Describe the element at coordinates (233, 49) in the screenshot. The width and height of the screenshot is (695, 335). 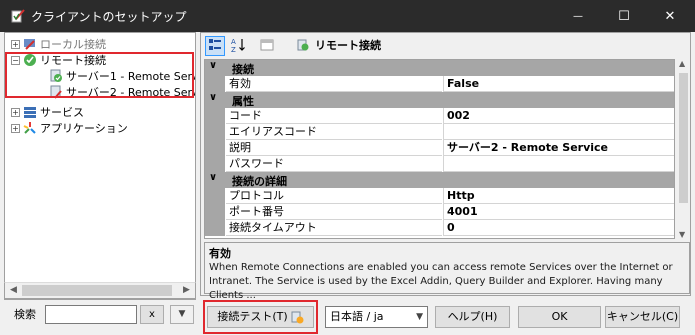
I see `svg-text: Z` at that location.